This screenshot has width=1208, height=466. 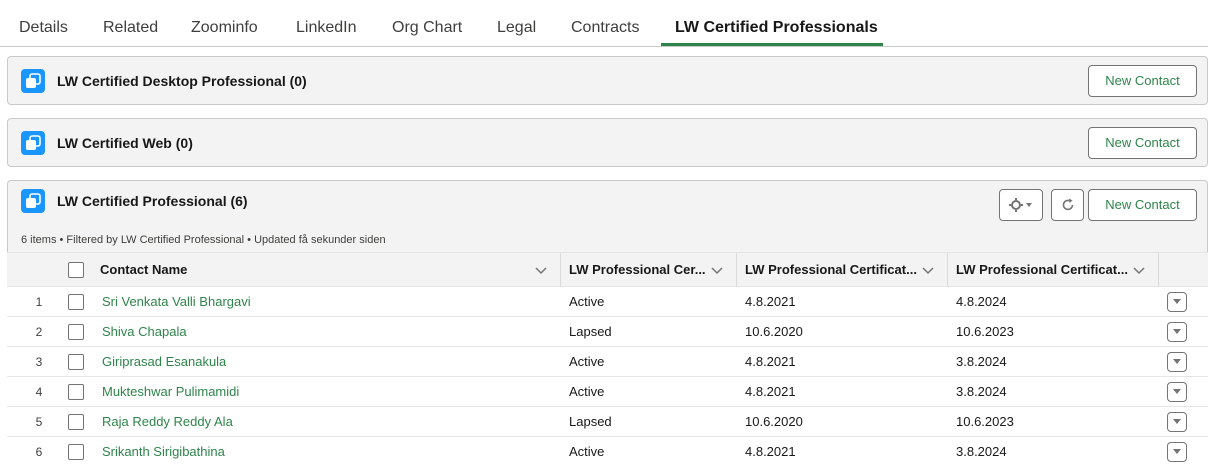 What do you see at coordinates (176, 302) in the screenshot?
I see `contact-name-link: Sri Venkata Valli Bhargavi` at bounding box center [176, 302].